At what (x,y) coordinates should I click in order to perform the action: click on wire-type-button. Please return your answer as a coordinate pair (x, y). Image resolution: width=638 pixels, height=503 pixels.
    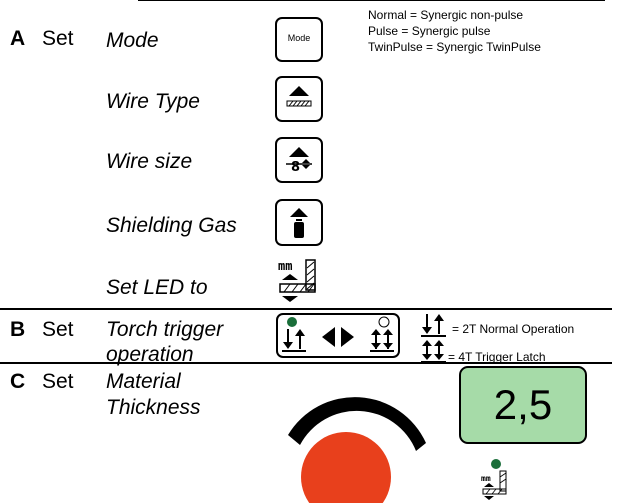
    Looking at the image, I should click on (299, 99).